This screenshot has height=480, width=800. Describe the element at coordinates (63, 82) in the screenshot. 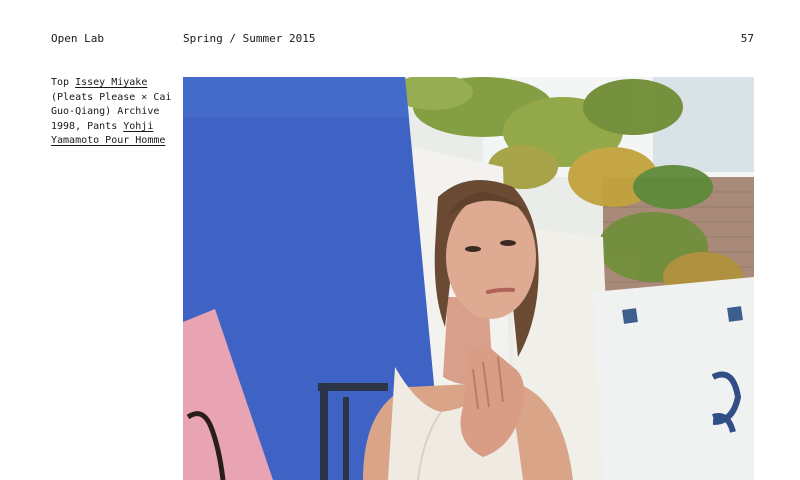

I see `caption-prefix: Top` at that location.